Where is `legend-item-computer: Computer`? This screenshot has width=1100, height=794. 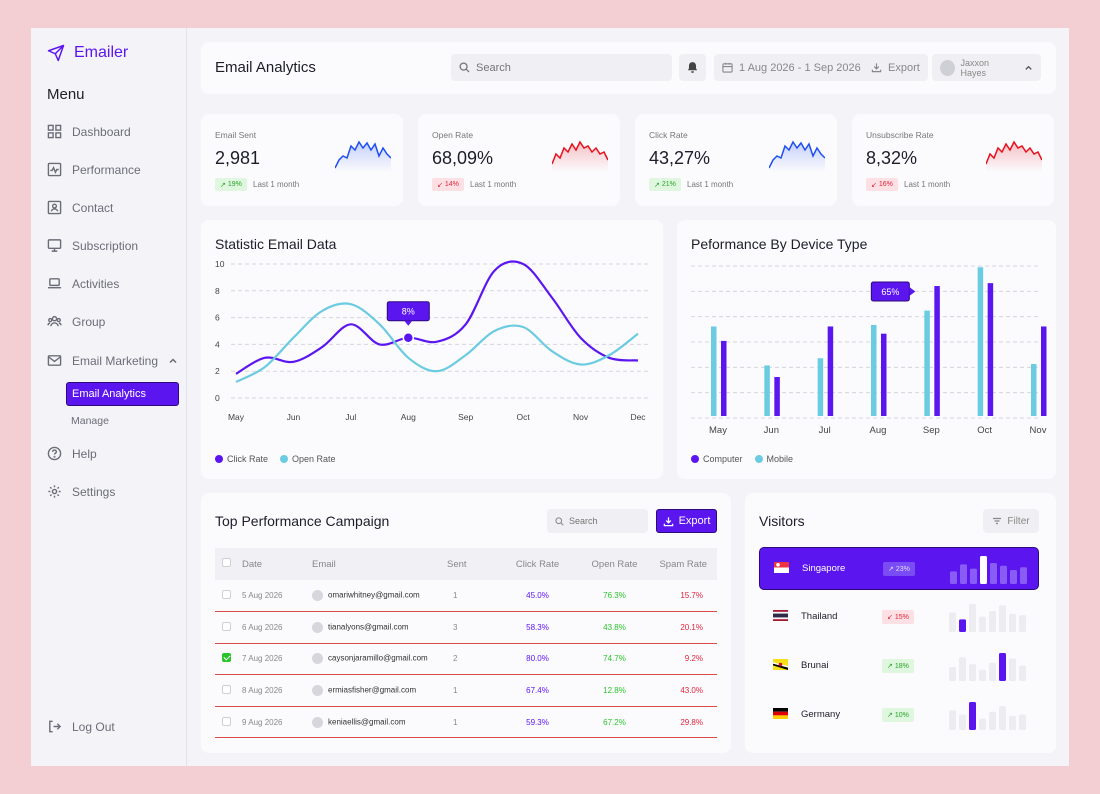 legend-item-computer: Computer is located at coordinates (717, 459).